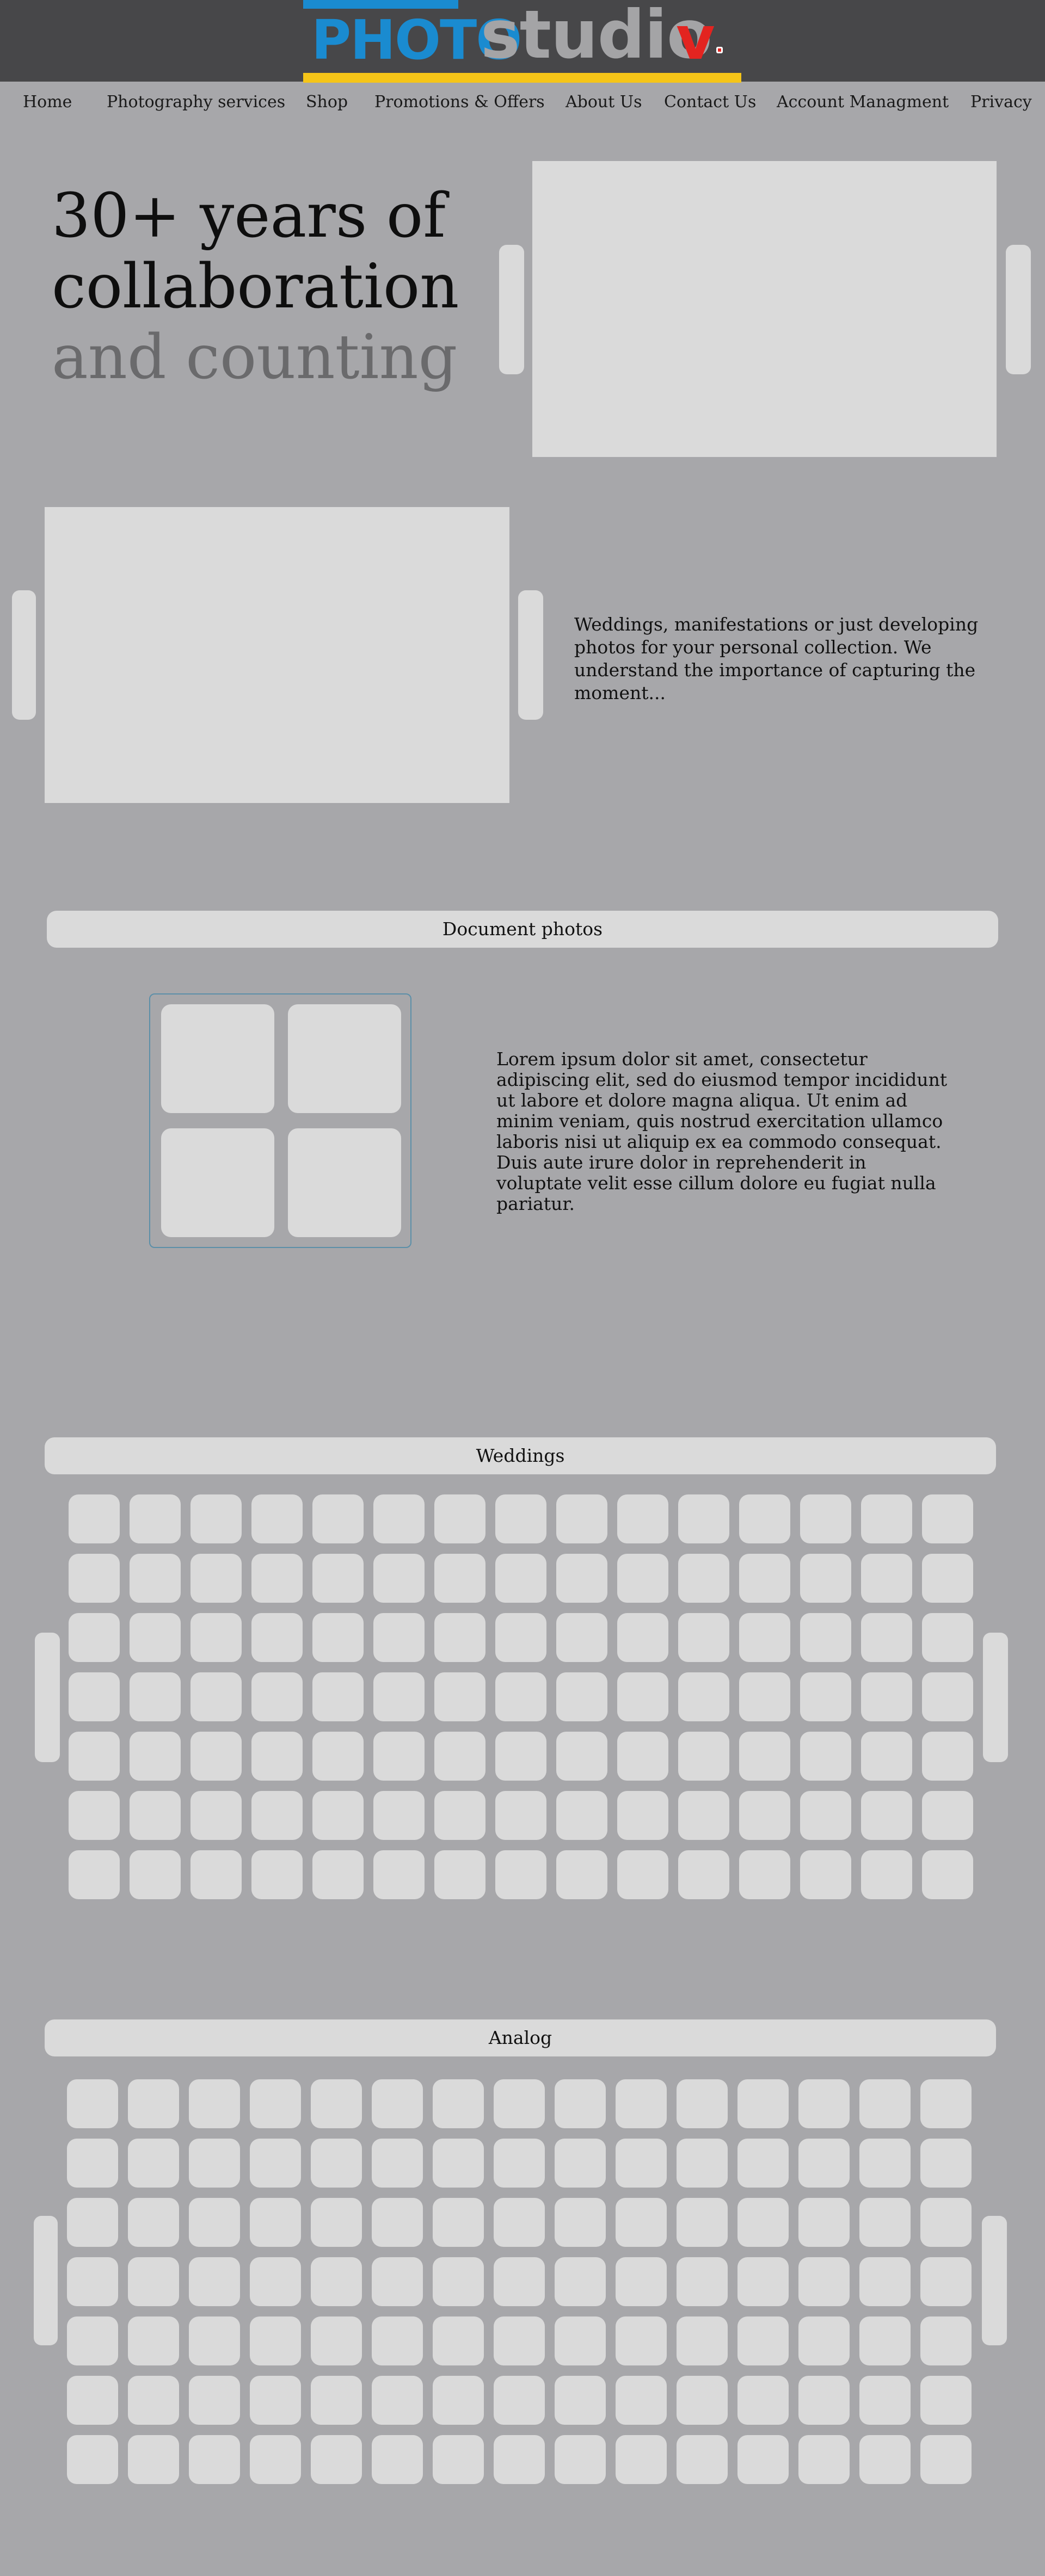  Describe the element at coordinates (710, 103) in the screenshot. I see `nav-contact-us: Contact Us` at that location.